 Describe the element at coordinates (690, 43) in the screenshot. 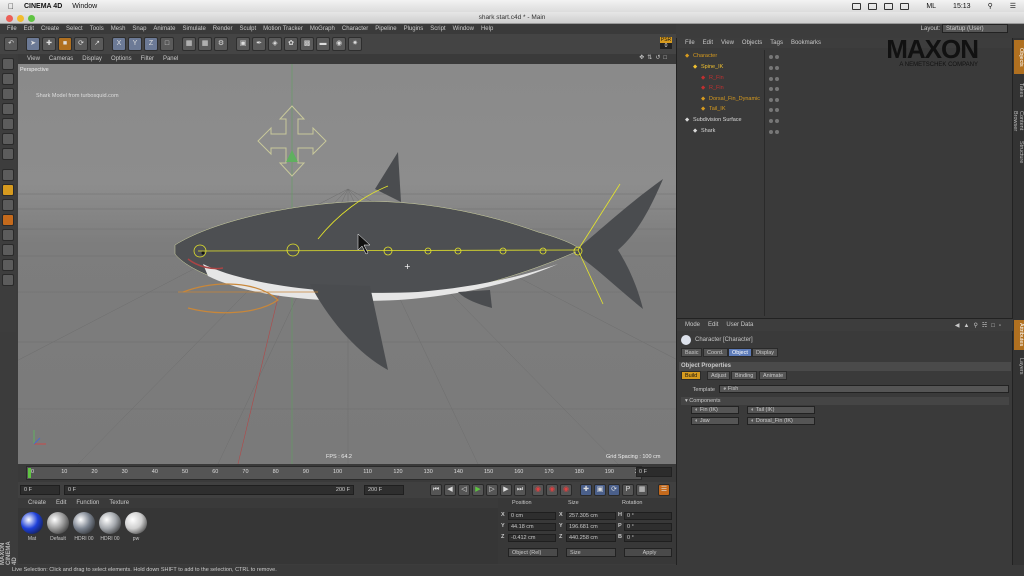

I see `object-menu-file: File` at that location.